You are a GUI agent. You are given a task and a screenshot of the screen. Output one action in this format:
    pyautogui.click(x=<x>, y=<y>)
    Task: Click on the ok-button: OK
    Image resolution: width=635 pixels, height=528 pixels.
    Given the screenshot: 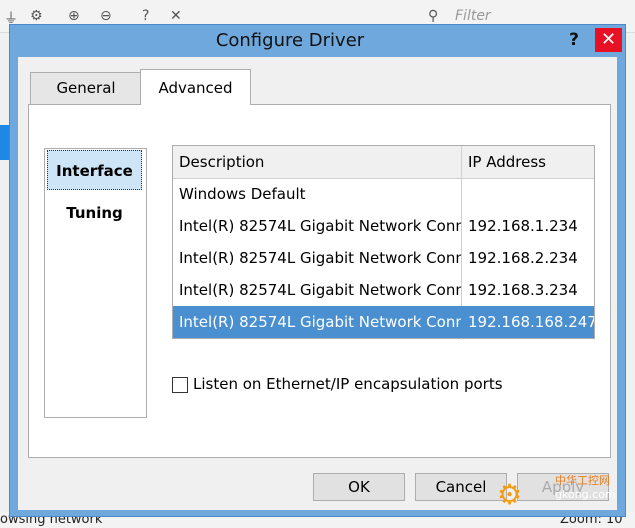 What is the action you would take?
    pyautogui.click(x=359, y=487)
    